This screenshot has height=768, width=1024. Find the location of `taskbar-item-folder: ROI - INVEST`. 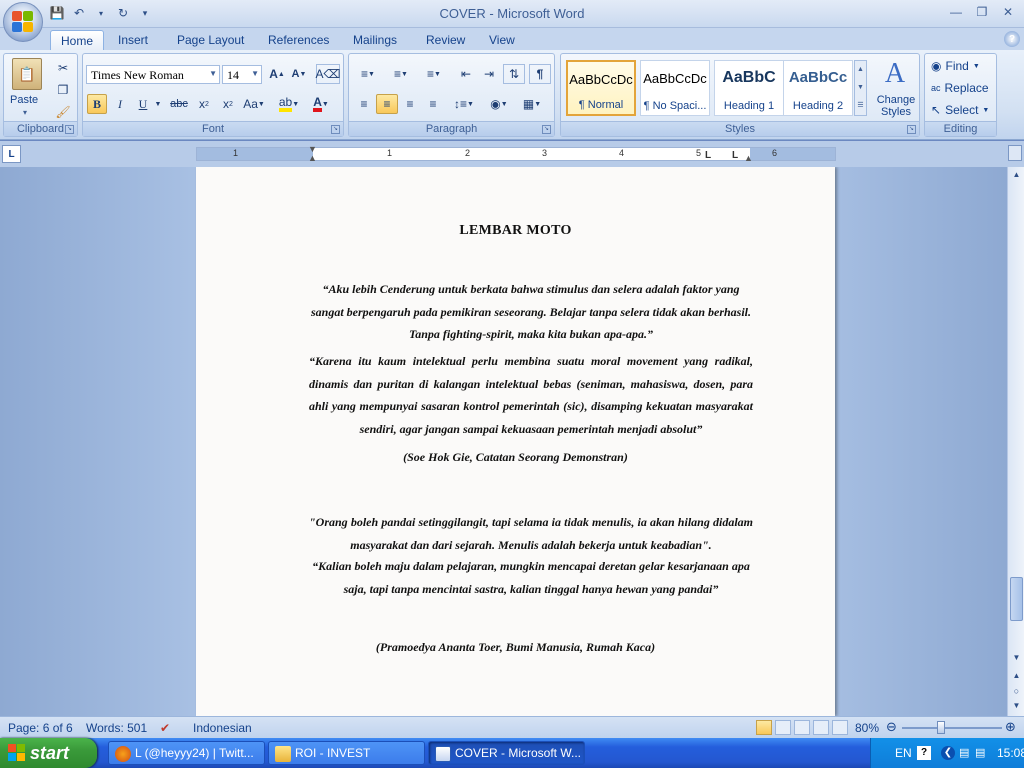

taskbar-item-folder: ROI - INVEST is located at coordinates (346, 753).